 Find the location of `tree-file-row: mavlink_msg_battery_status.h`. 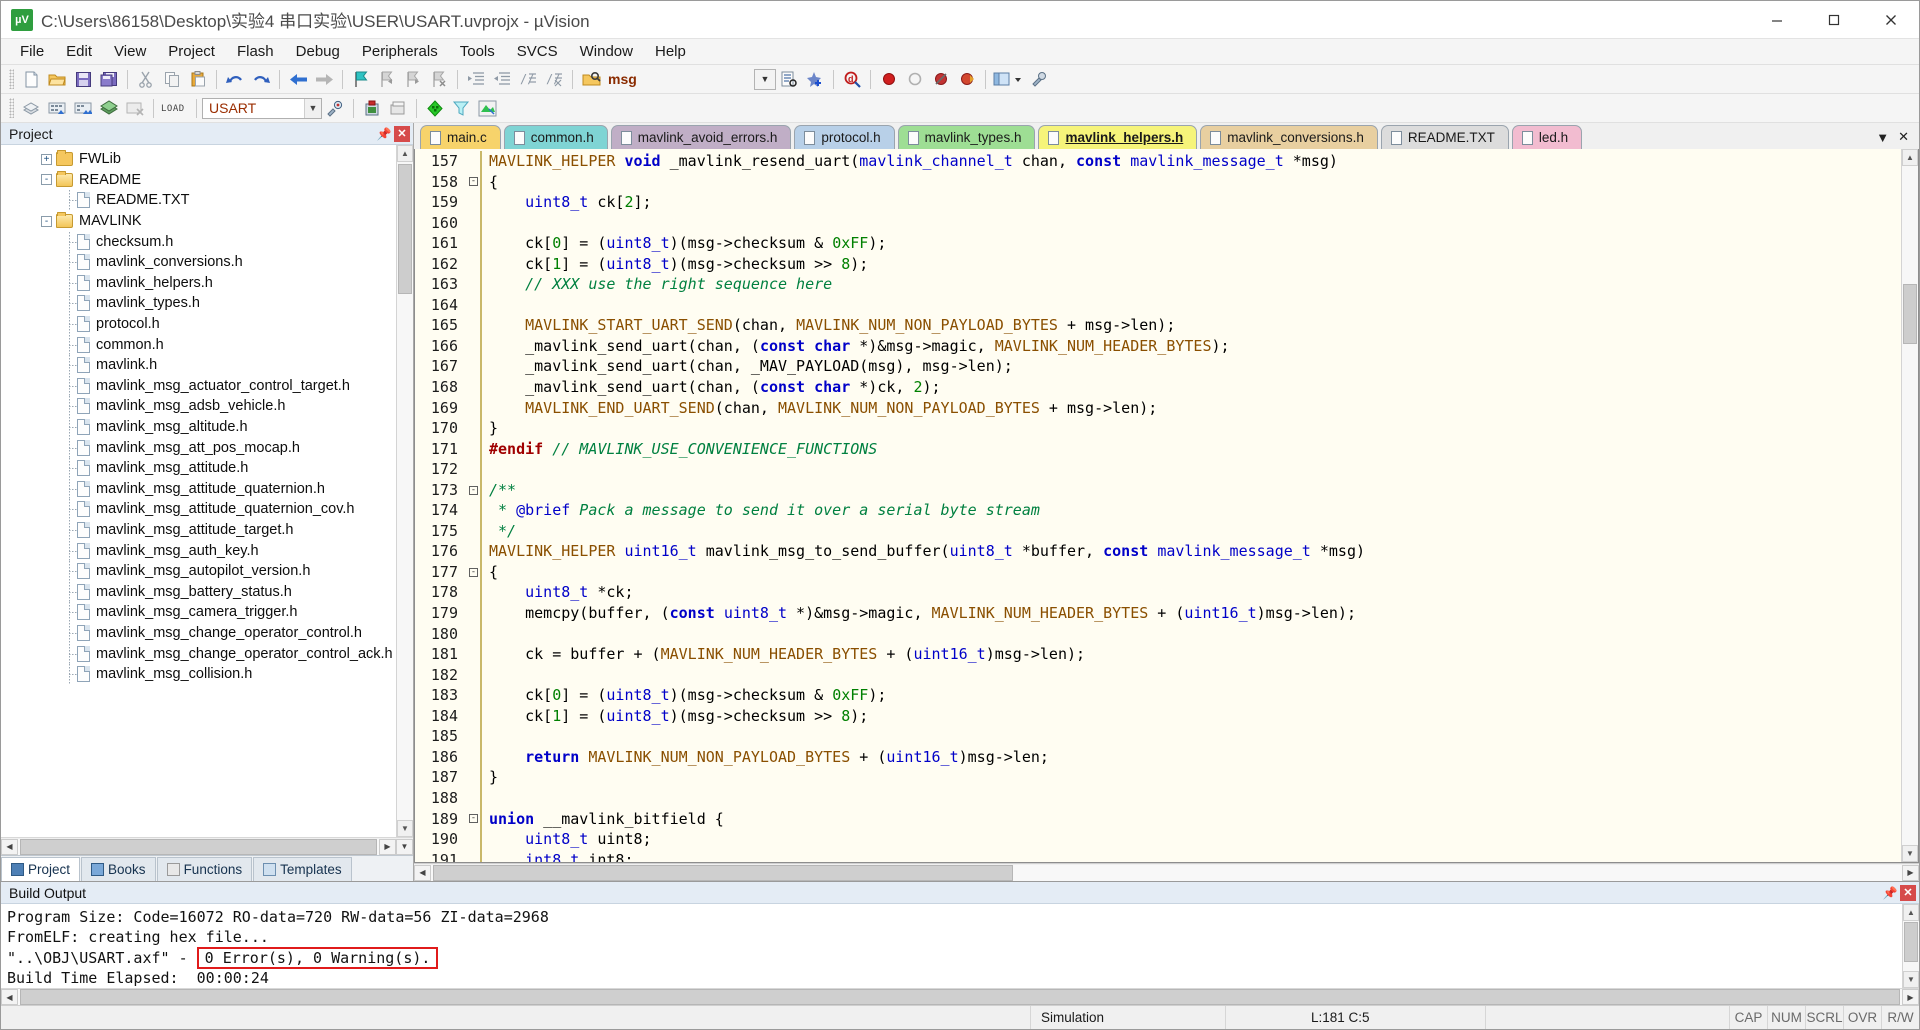

tree-file-row: mavlink_msg_battery_status.h is located at coordinates (198, 591).